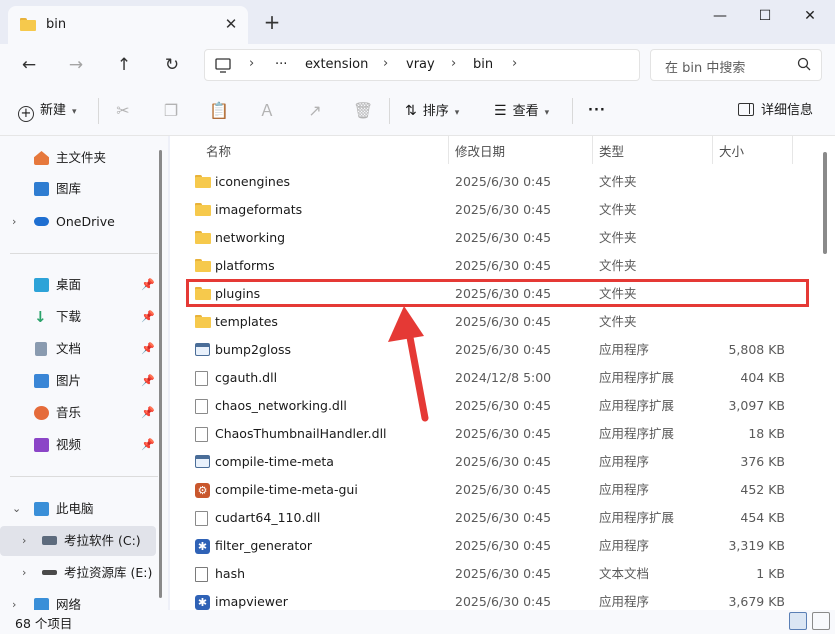 The width and height of the screenshot is (835, 634). Describe the element at coordinates (26, 114) in the screenshot. I see `plus-circle-icon: +` at that location.